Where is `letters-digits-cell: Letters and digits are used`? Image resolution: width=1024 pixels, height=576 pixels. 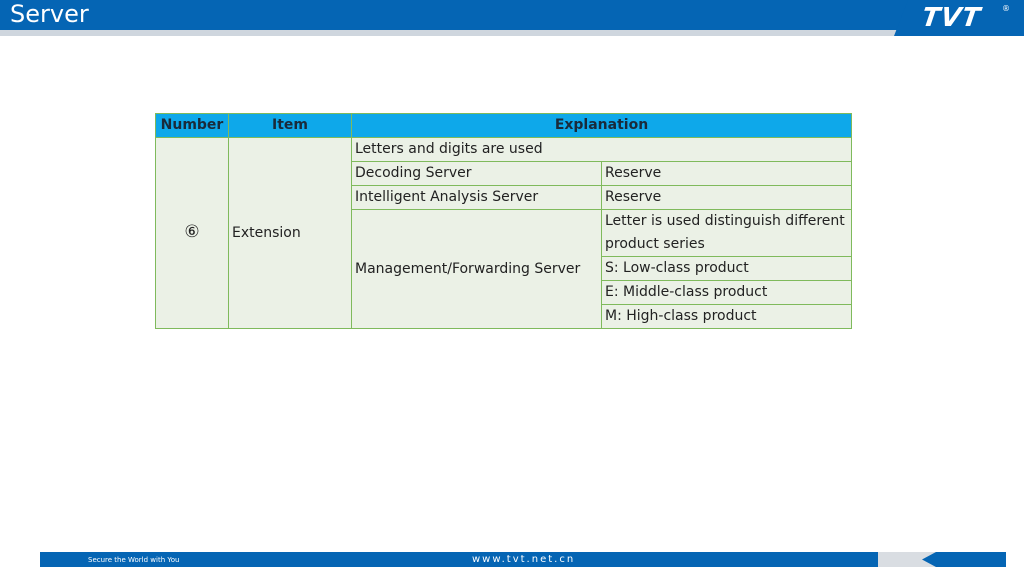
letters-digits-cell: Letters and digits are used is located at coordinates (601, 149).